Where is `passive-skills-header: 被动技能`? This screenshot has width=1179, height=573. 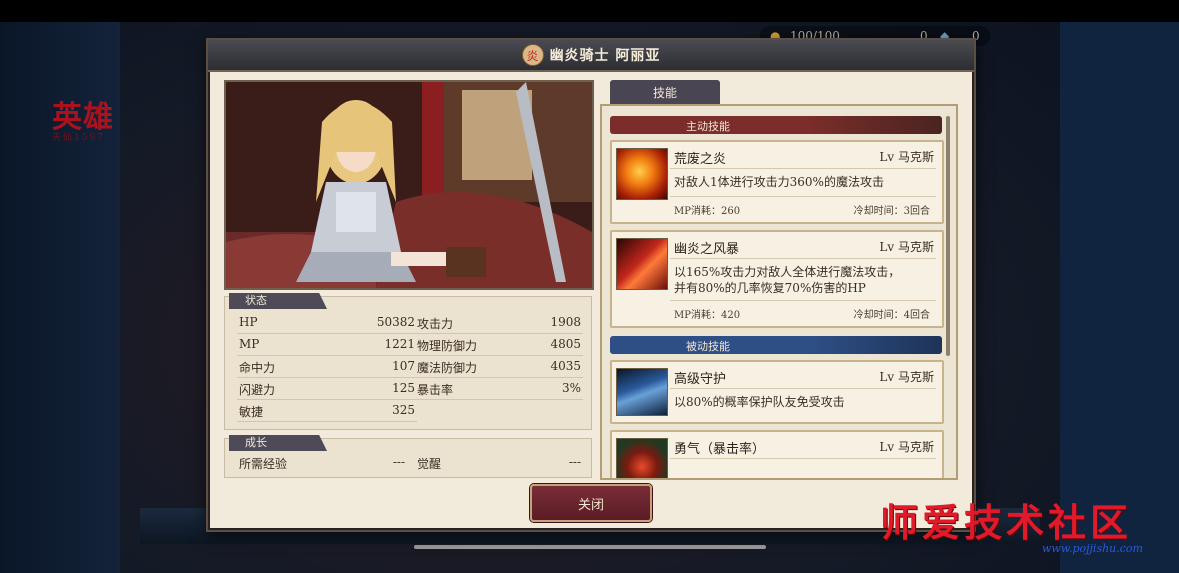
passive-skills-header: 被动技能 is located at coordinates (776, 345).